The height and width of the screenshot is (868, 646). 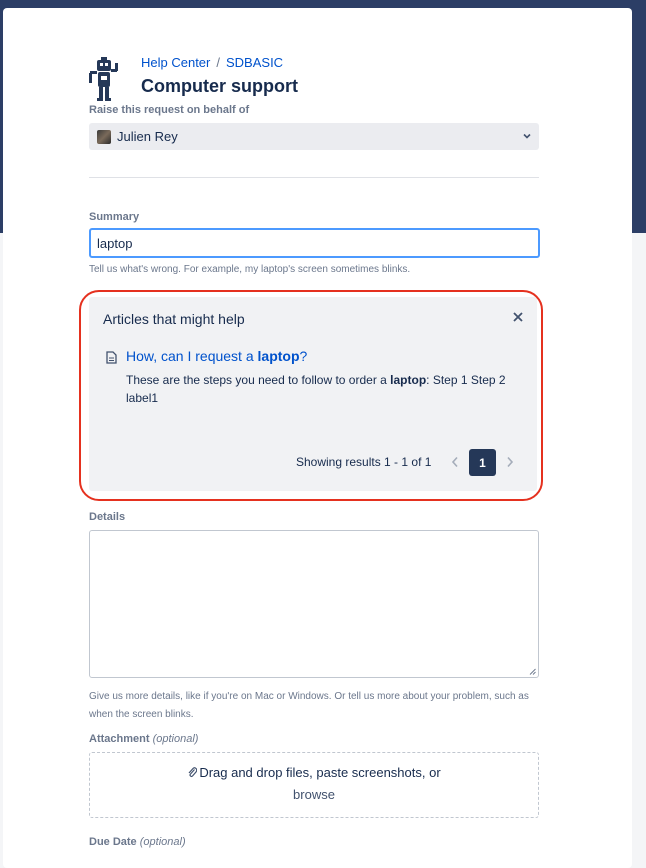 I want to click on browse-link: browse, so click(x=314, y=794).